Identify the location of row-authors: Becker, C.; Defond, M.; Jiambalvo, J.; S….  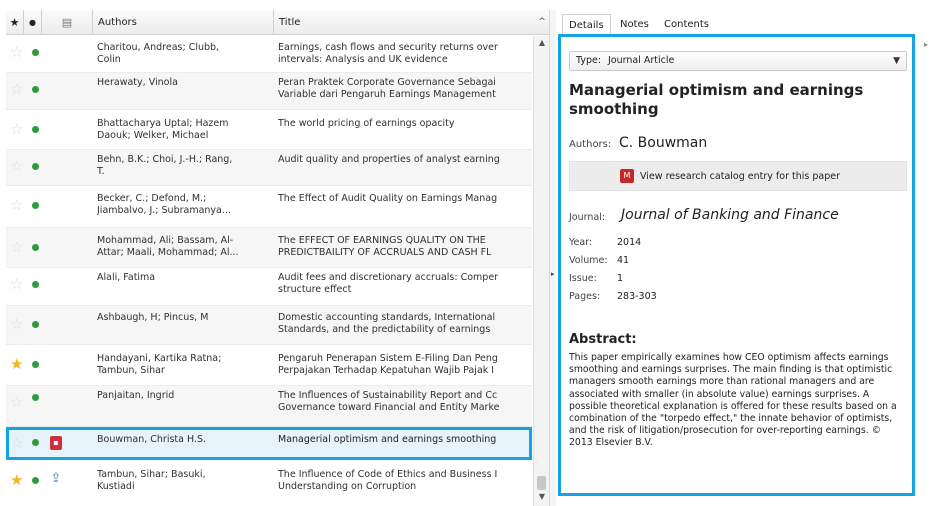
(164, 204).